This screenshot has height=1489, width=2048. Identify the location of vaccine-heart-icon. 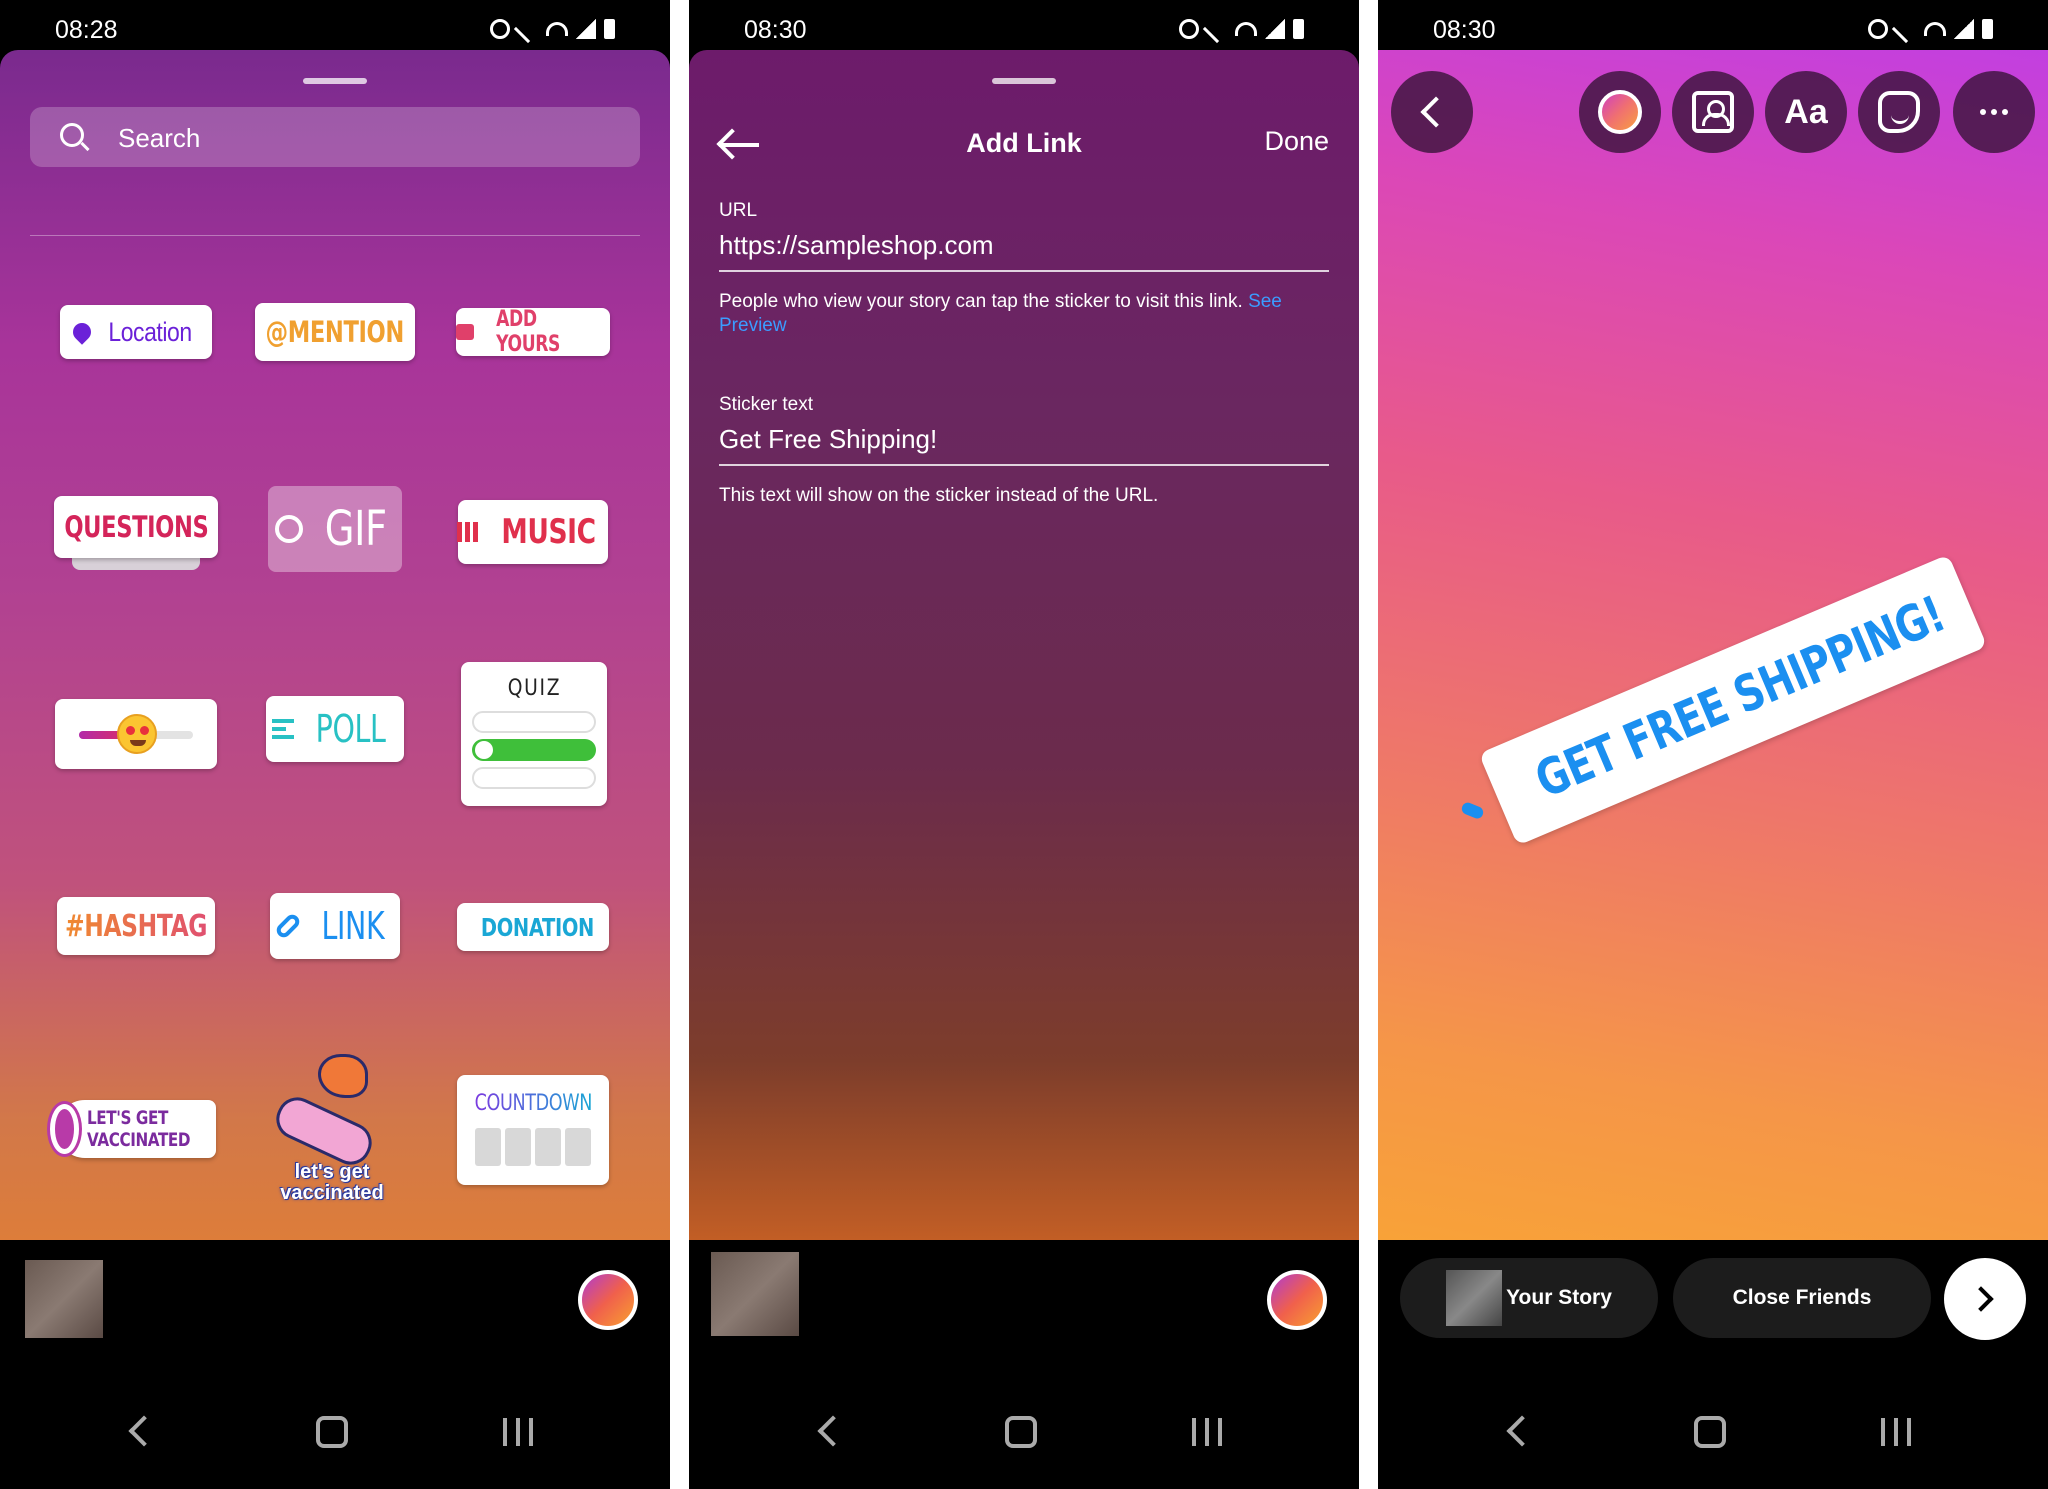
(65, 1129).